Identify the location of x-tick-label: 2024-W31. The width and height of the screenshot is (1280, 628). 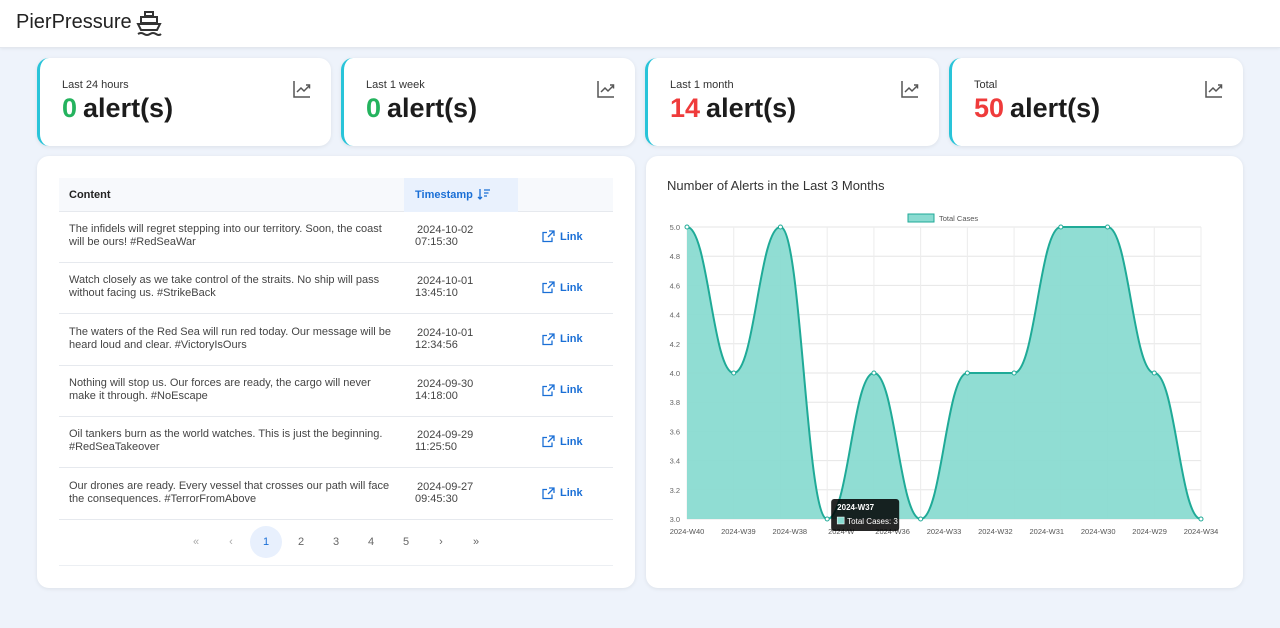
(1046, 531).